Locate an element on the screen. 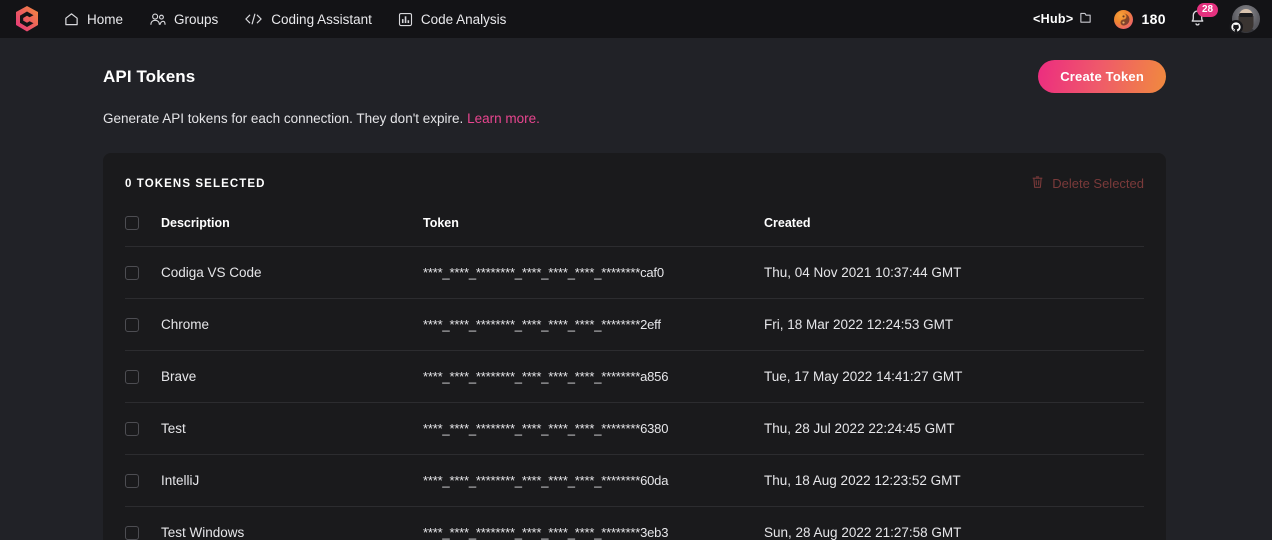 The width and height of the screenshot is (1272, 540). credits-amount: 180 is located at coordinates (1153, 19).